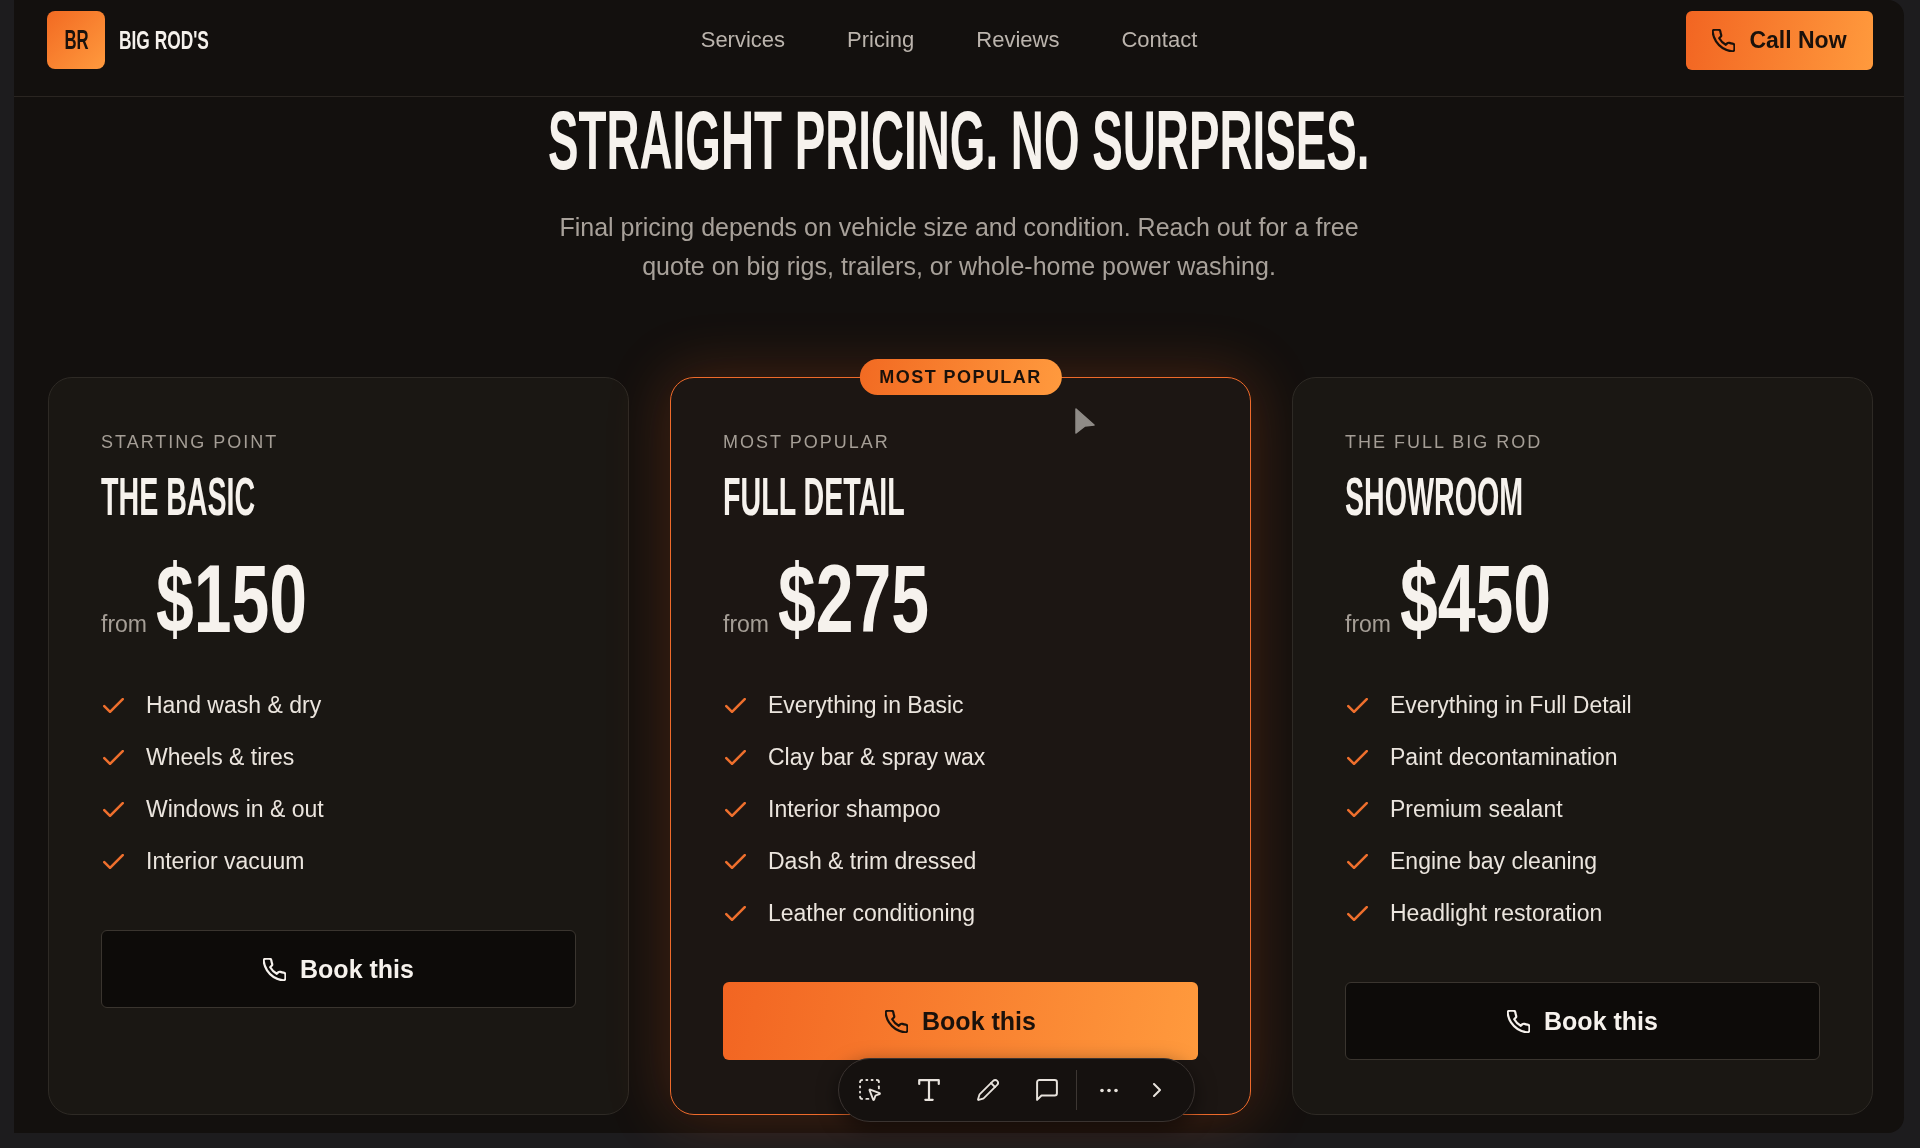 The width and height of the screenshot is (1920, 1148). What do you see at coordinates (164, 40) in the screenshot?
I see `brand-name: BIG ROD'S` at bounding box center [164, 40].